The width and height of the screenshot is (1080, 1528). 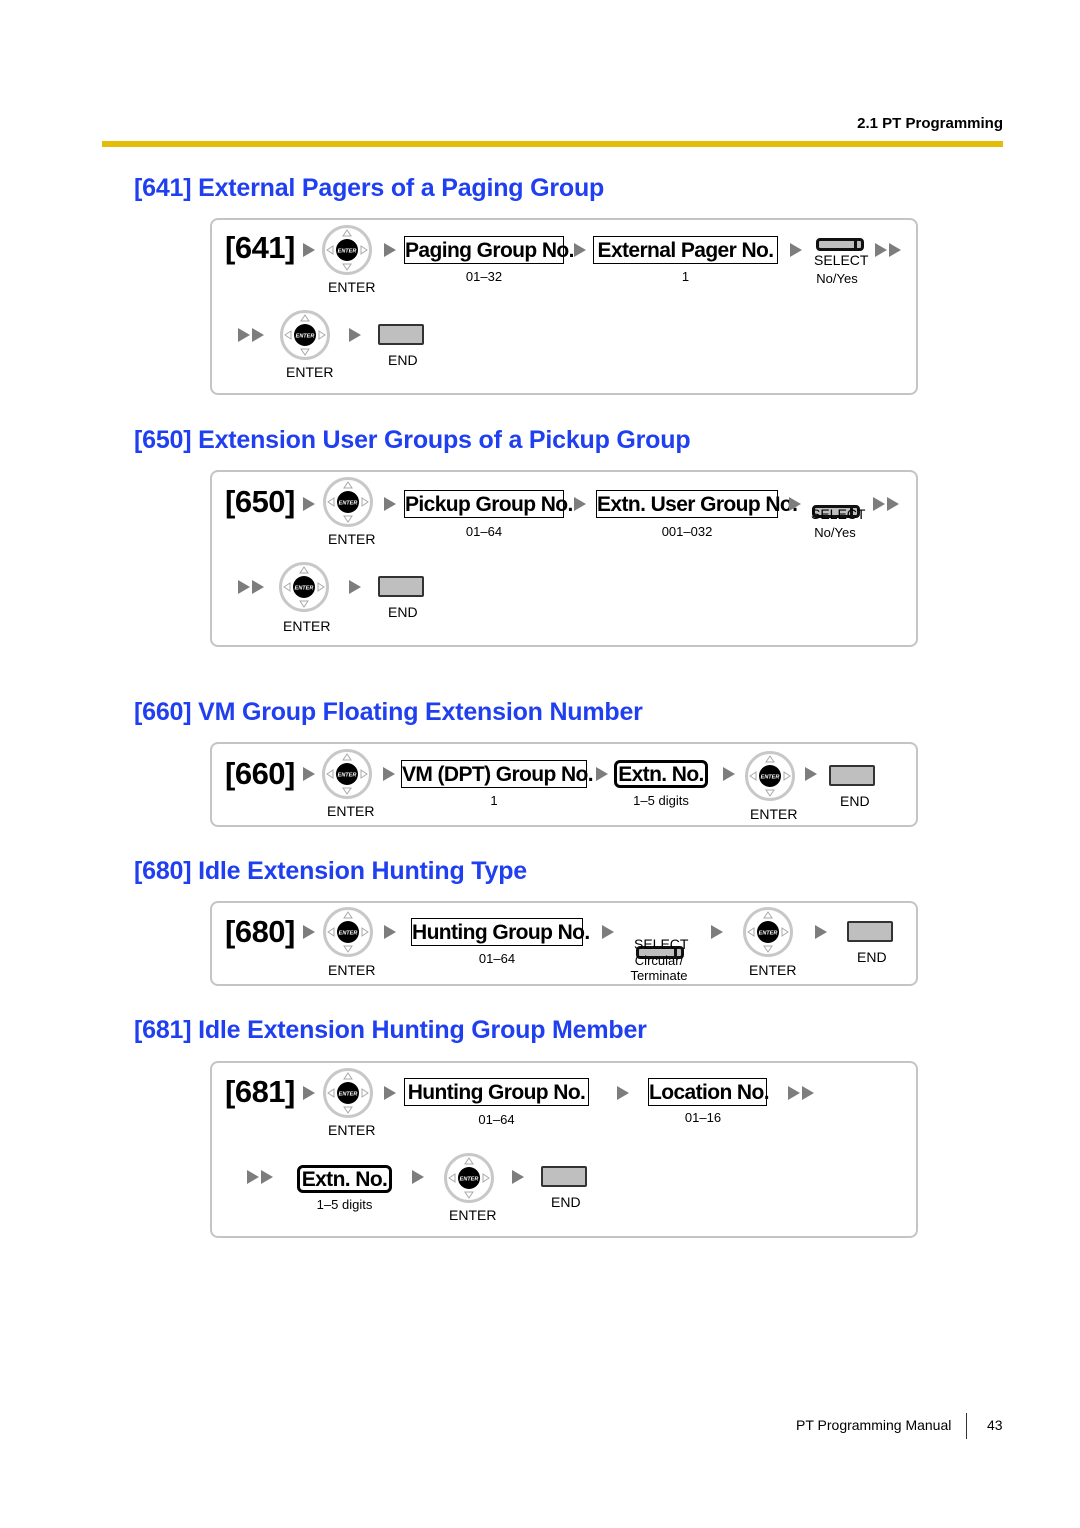 I want to click on range-location-no: 01–16, so click(x=703, y=1117).